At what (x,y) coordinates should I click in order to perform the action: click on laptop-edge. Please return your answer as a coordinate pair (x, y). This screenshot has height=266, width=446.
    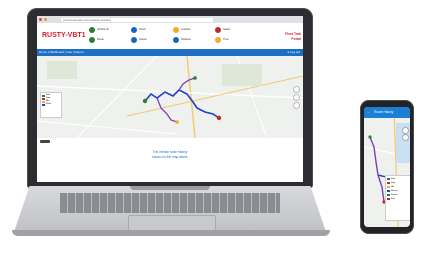
    Looking at the image, I should click on (171, 233).